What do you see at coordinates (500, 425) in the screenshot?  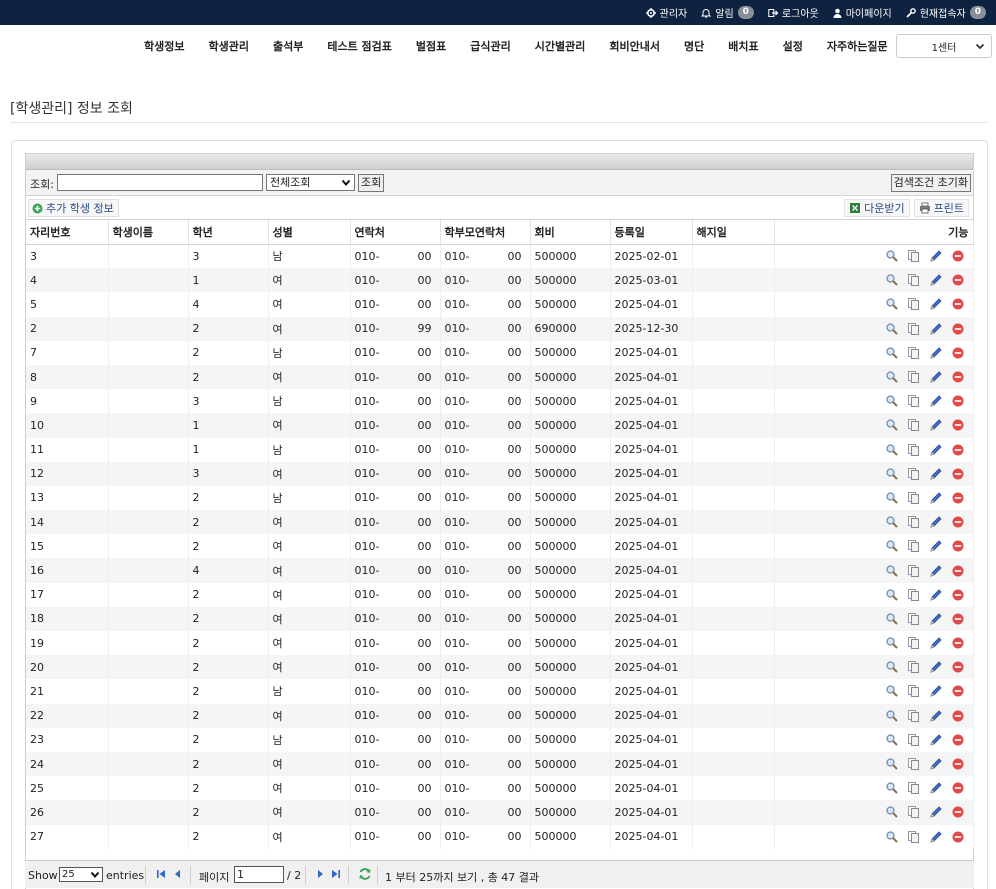 I see `table-row: 10 1 여 010- 00 010- 00 500000 2025-04-01` at bounding box center [500, 425].